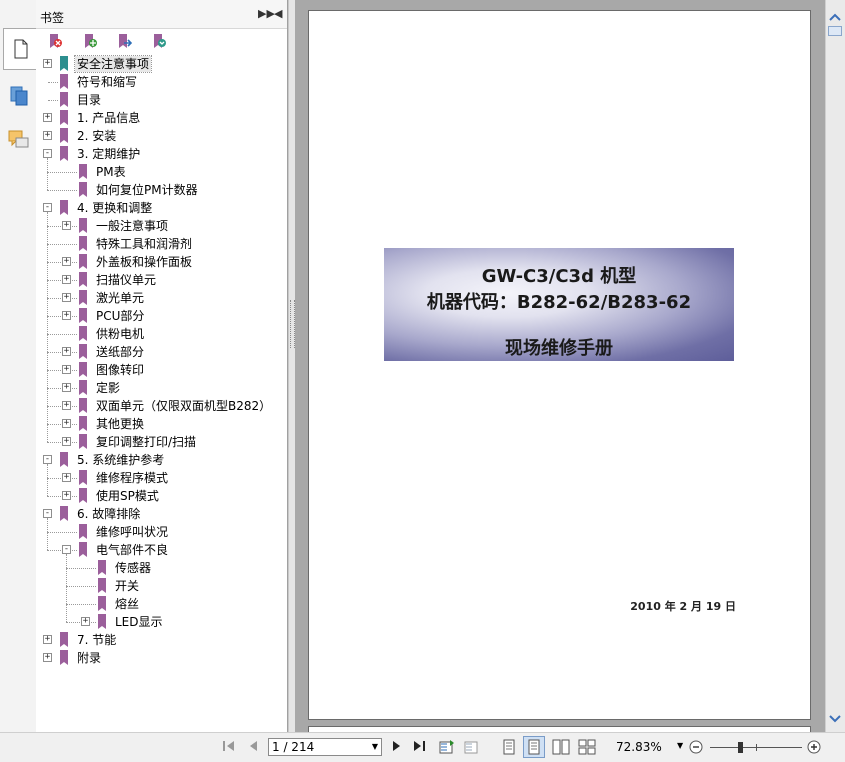 The image size is (845, 762). Describe the element at coordinates (108, 388) in the screenshot. I see `bookmark-label: 定影` at that location.